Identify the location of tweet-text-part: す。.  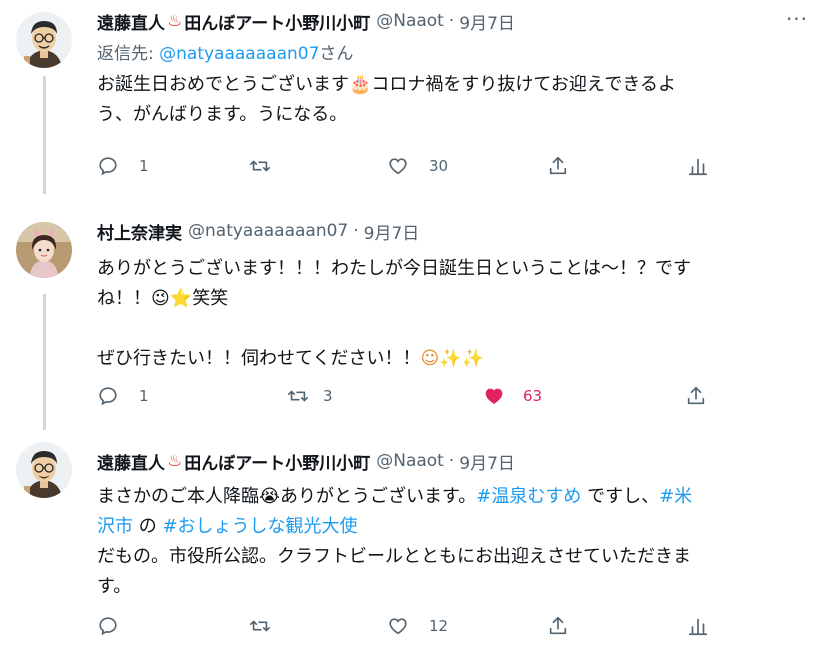
(114, 586).